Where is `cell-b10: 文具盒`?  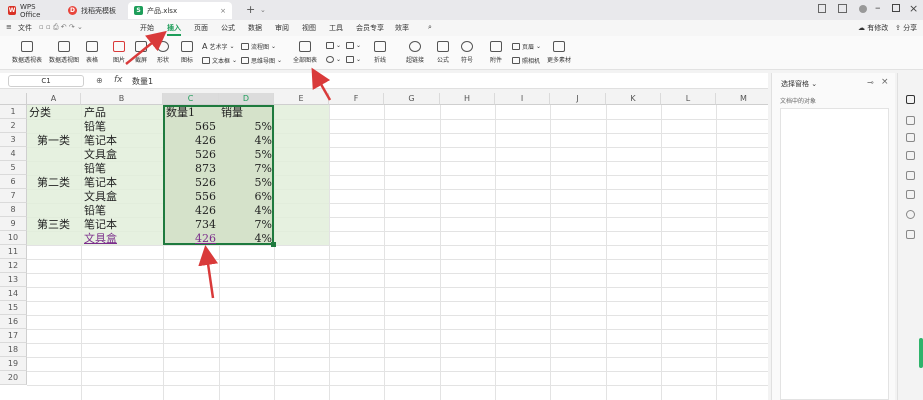
cell-b10: 文具盒 is located at coordinates (100, 239).